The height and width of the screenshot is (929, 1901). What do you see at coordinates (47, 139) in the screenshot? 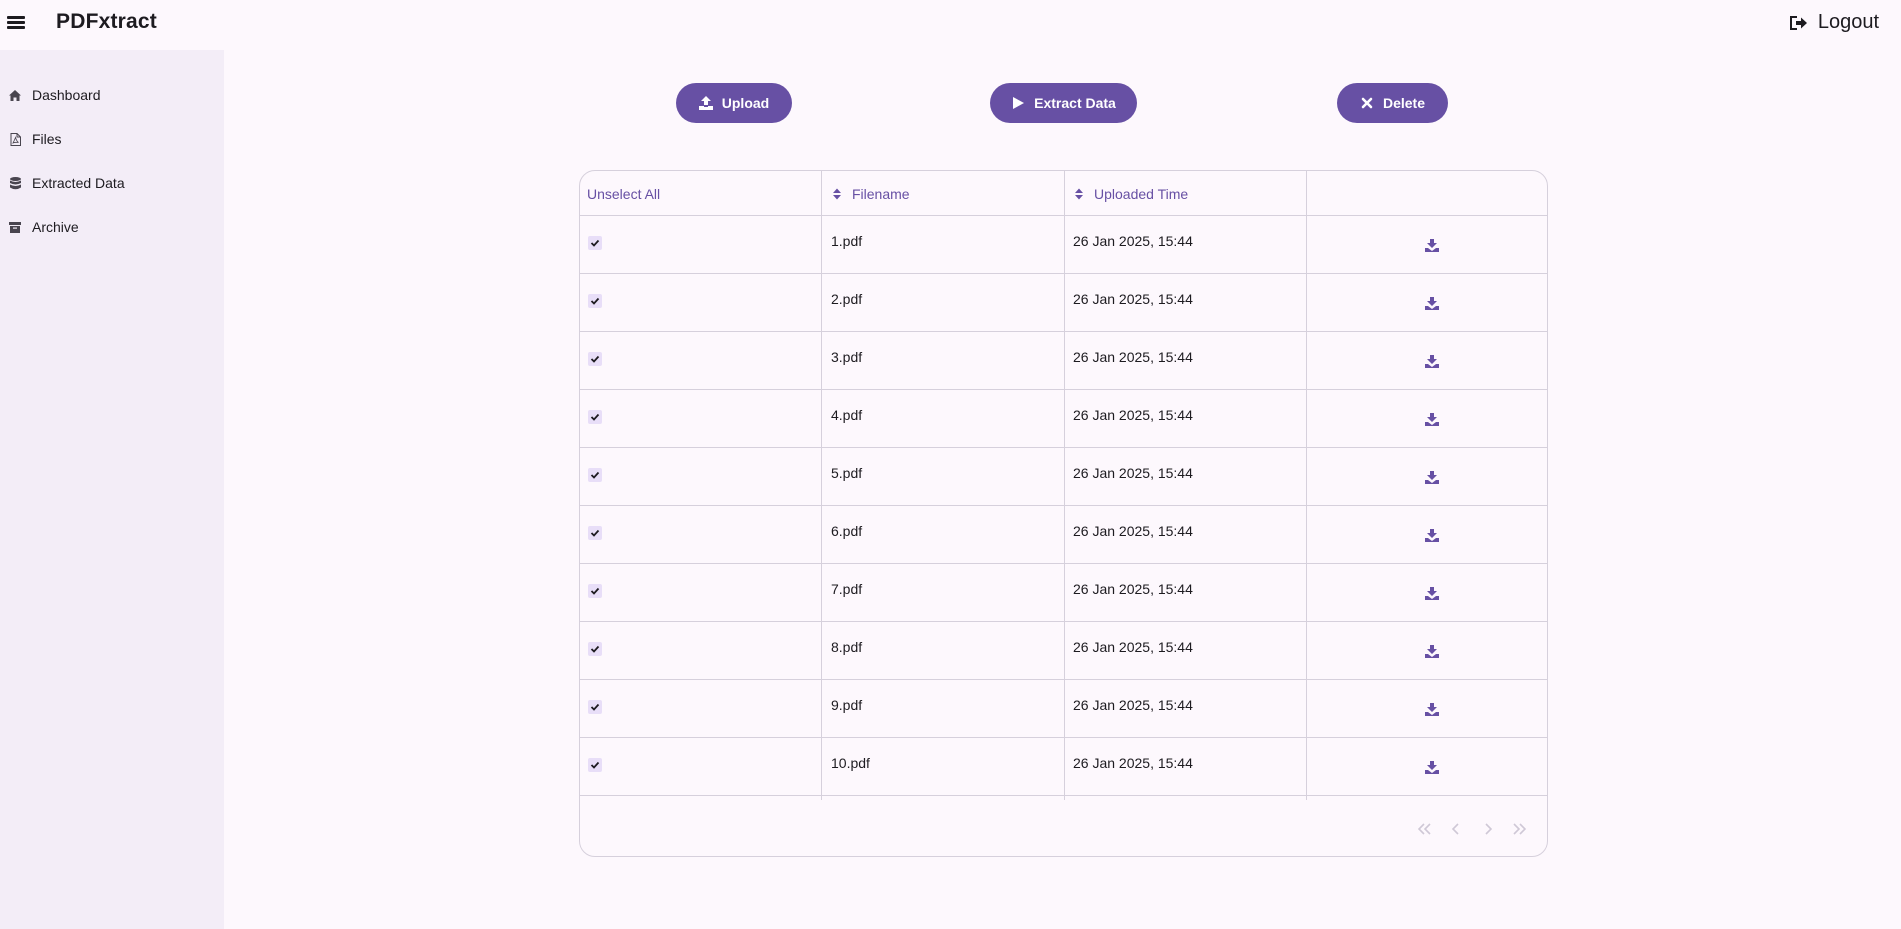
I see `sidebar-item-label: Files` at bounding box center [47, 139].